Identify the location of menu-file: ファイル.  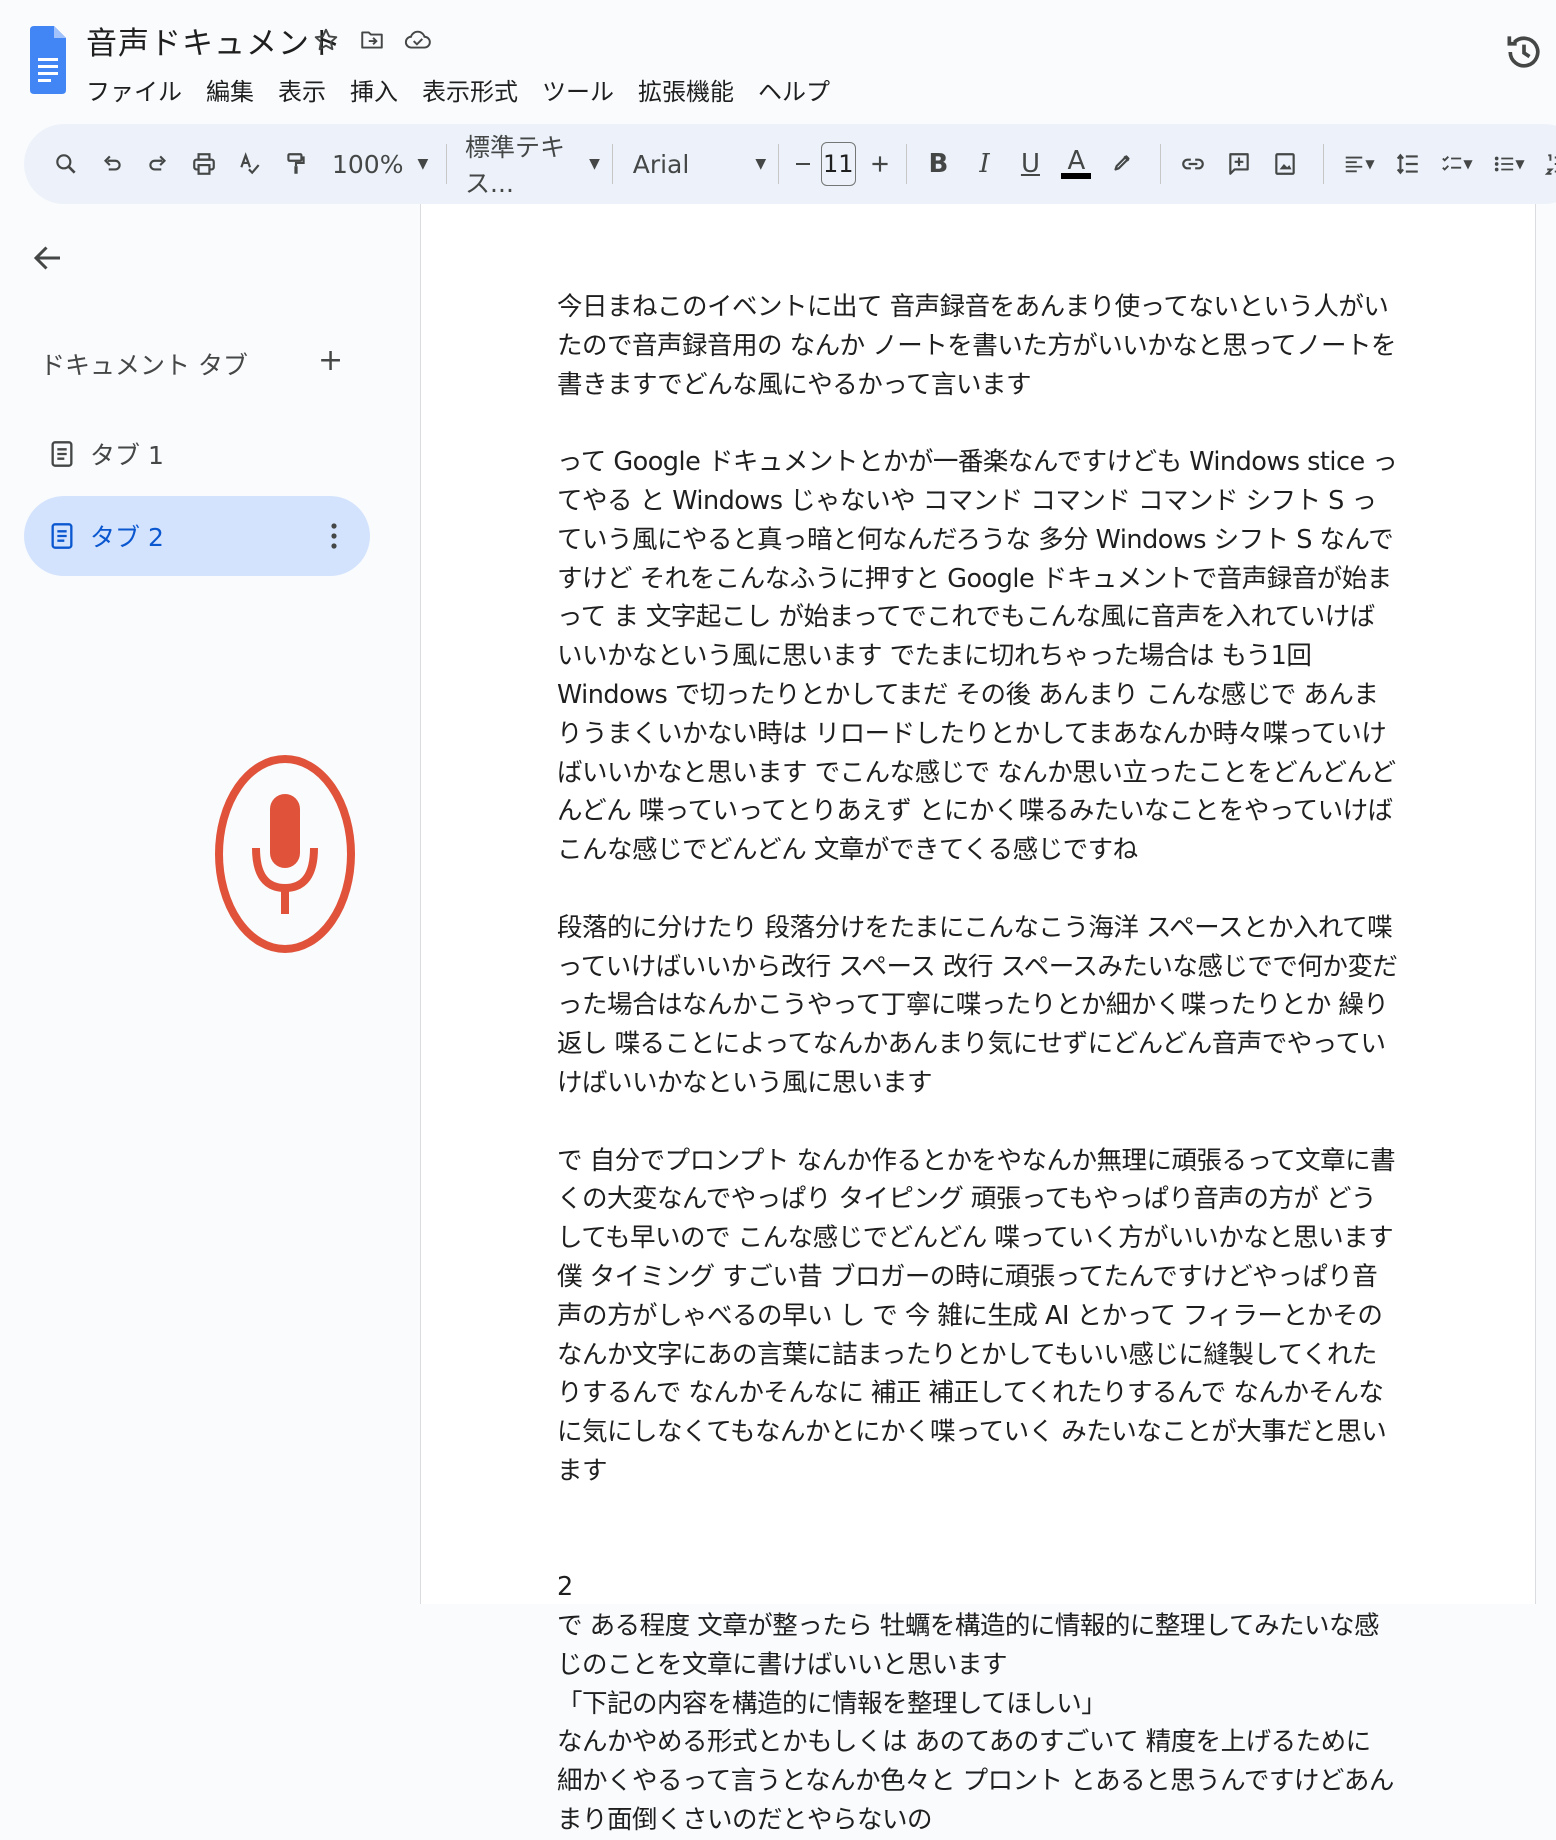
(134, 89).